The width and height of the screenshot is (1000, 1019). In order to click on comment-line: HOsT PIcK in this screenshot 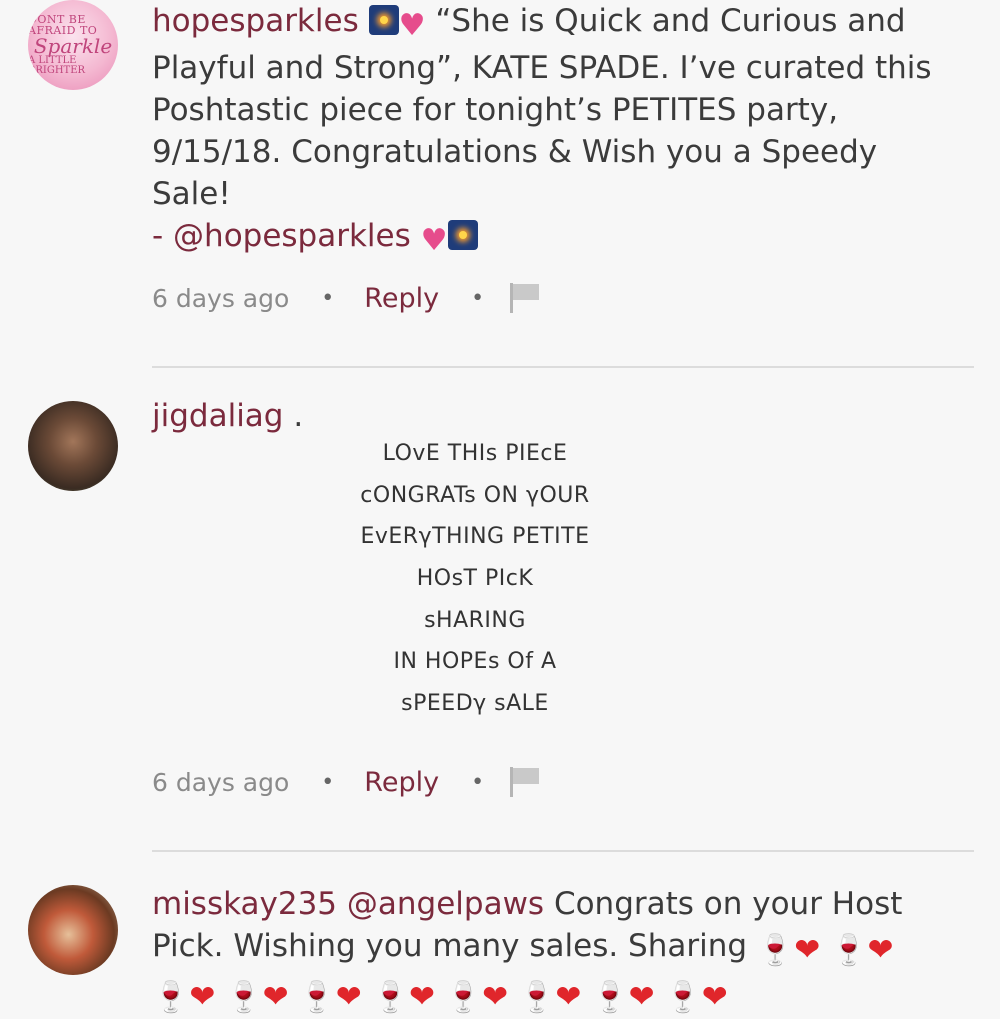, I will do `click(475, 579)`.